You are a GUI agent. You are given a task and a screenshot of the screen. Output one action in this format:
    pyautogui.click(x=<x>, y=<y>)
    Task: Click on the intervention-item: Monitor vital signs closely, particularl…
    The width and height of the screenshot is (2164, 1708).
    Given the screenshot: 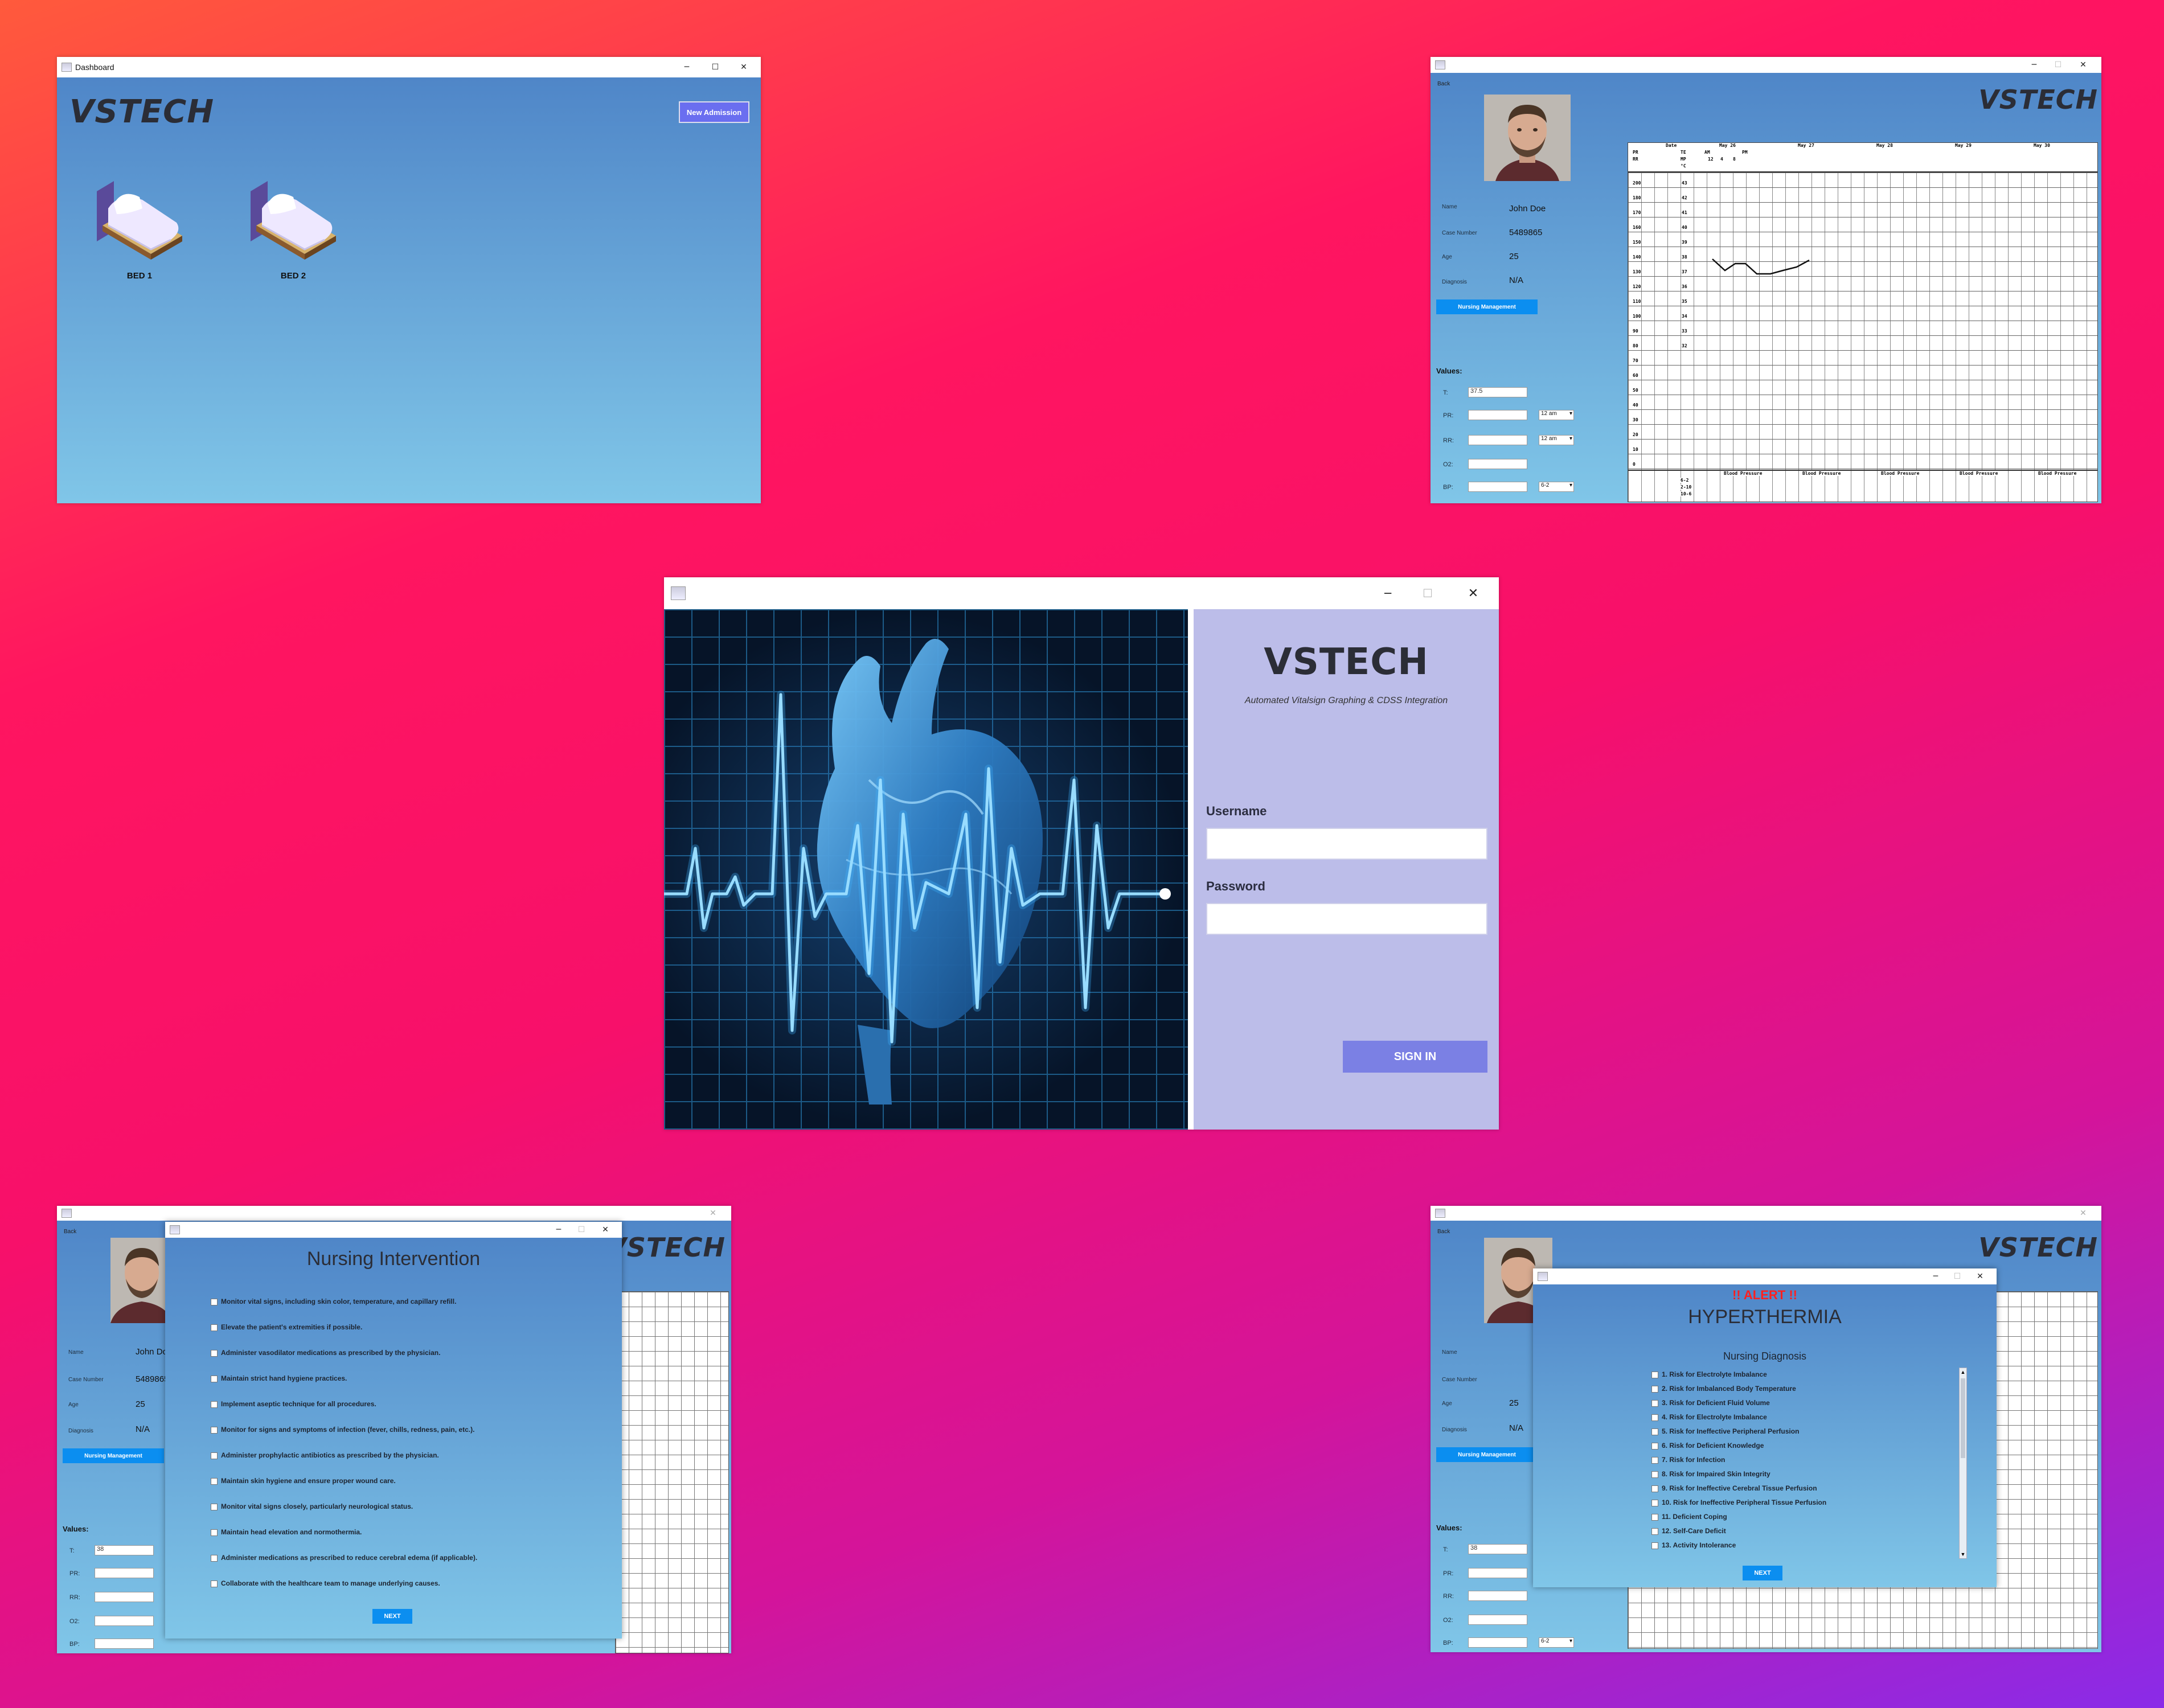 What is the action you would take?
    pyautogui.click(x=344, y=1507)
    